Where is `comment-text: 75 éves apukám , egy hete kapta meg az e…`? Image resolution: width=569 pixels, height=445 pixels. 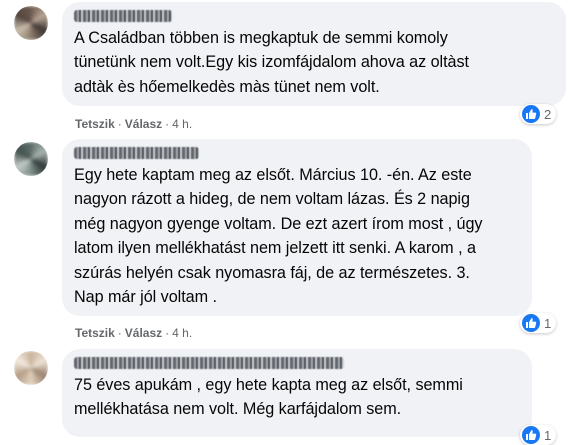 comment-text: 75 éves apukám , egy hete kapta meg az e… is located at coordinates (268, 397).